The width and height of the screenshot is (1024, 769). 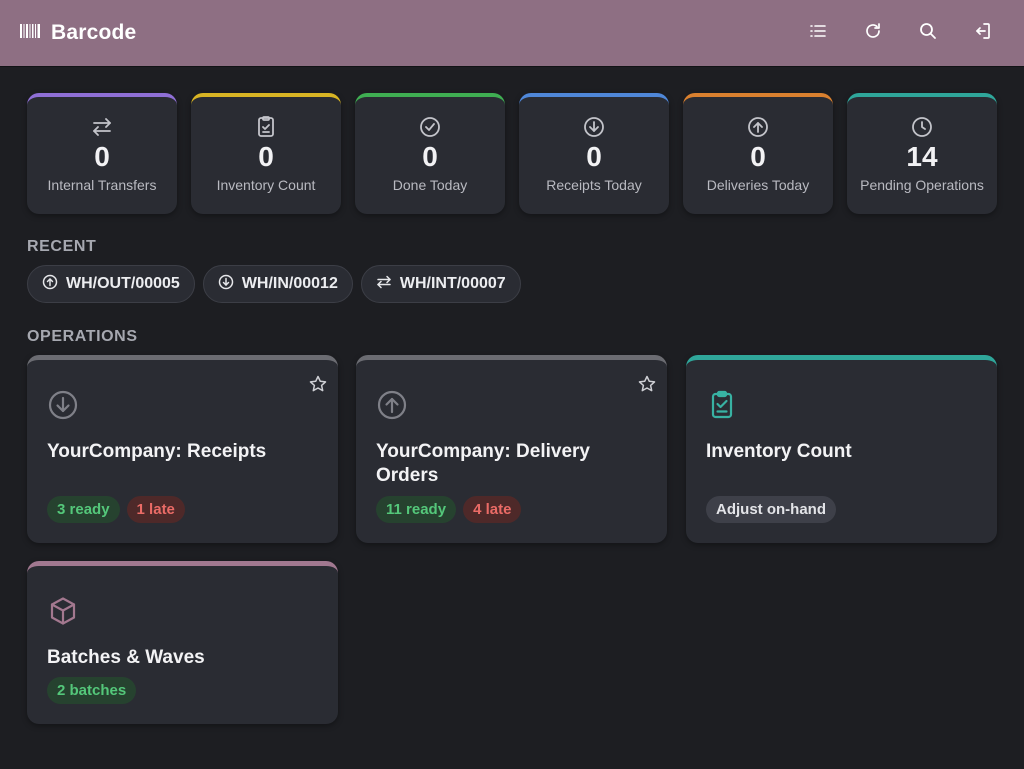 What do you see at coordinates (430, 185) in the screenshot?
I see `stat-label: Done Today` at bounding box center [430, 185].